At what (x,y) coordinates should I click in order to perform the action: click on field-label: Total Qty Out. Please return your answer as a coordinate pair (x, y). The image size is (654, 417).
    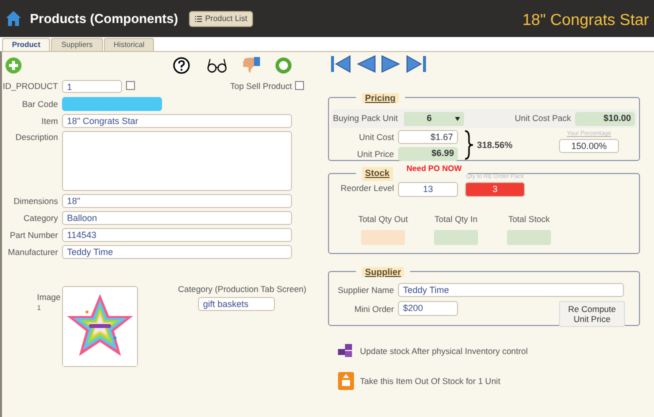
    Looking at the image, I should click on (383, 219).